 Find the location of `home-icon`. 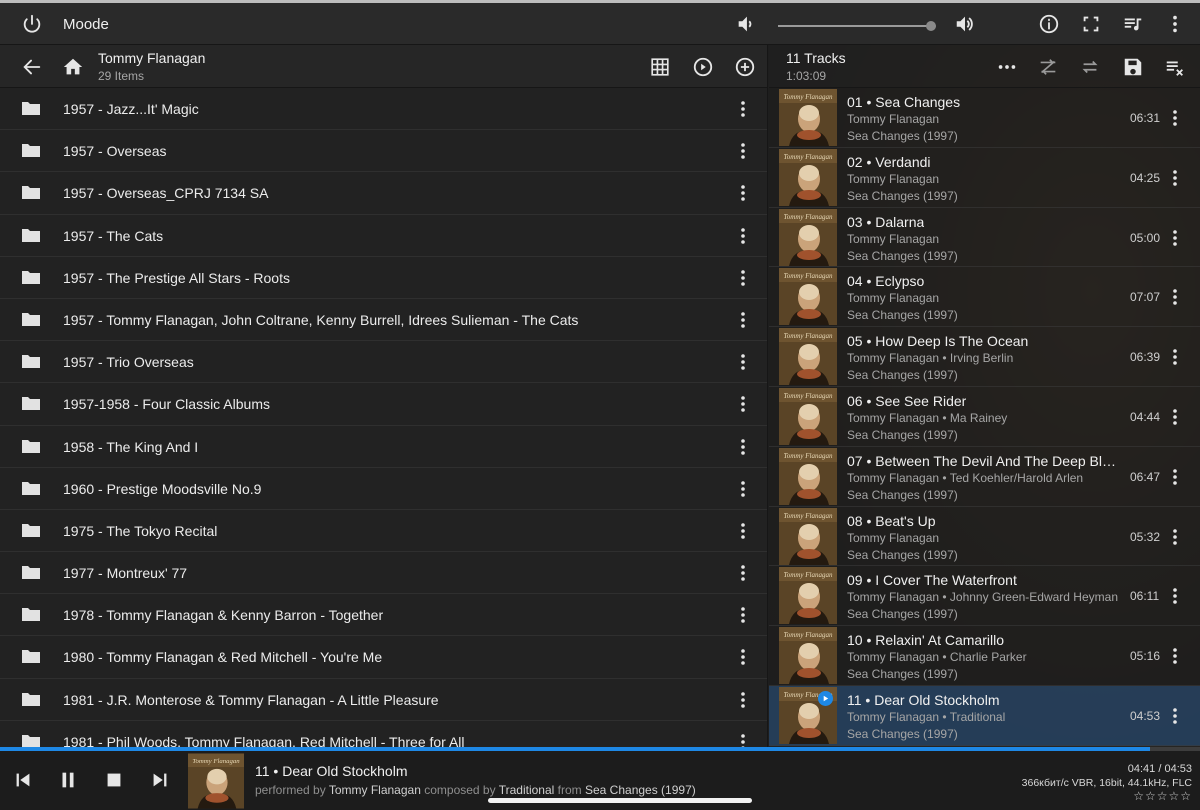

home-icon is located at coordinates (73, 67).